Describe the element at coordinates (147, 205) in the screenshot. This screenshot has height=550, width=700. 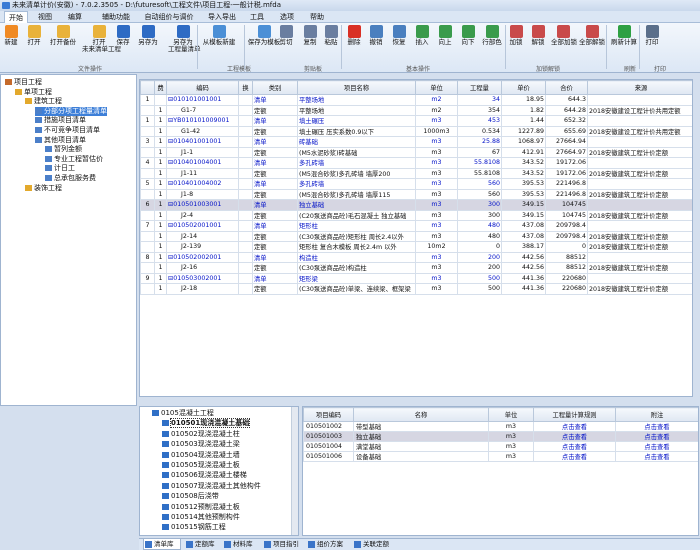
I see `grid-cell: 6` at that location.